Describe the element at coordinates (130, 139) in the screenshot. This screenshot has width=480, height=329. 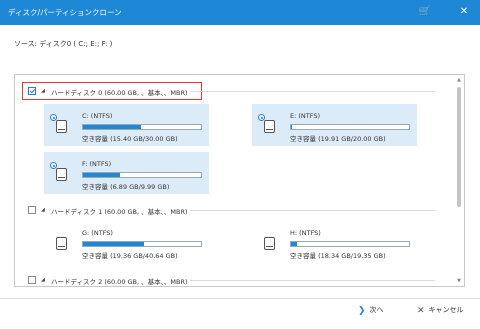
I see `partition-usage: 空き容量 (15.40 GB/30.00 GB)` at that location.